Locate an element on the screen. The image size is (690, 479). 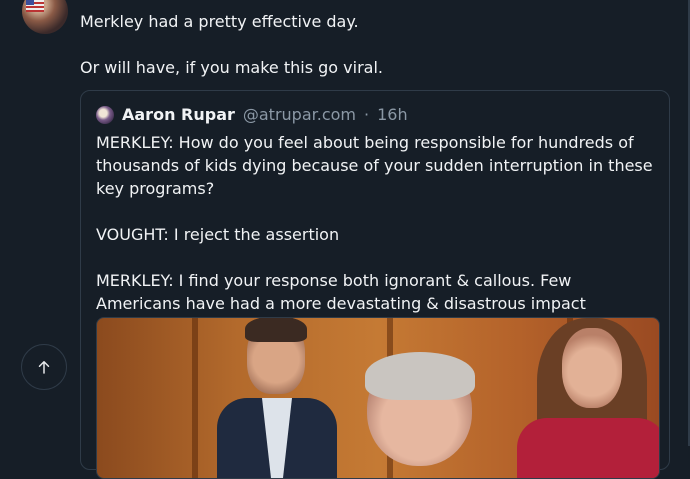
quoted-post-header: Aaron Rupar @atrupar.com · 16h is located at coordinates (252, 114).